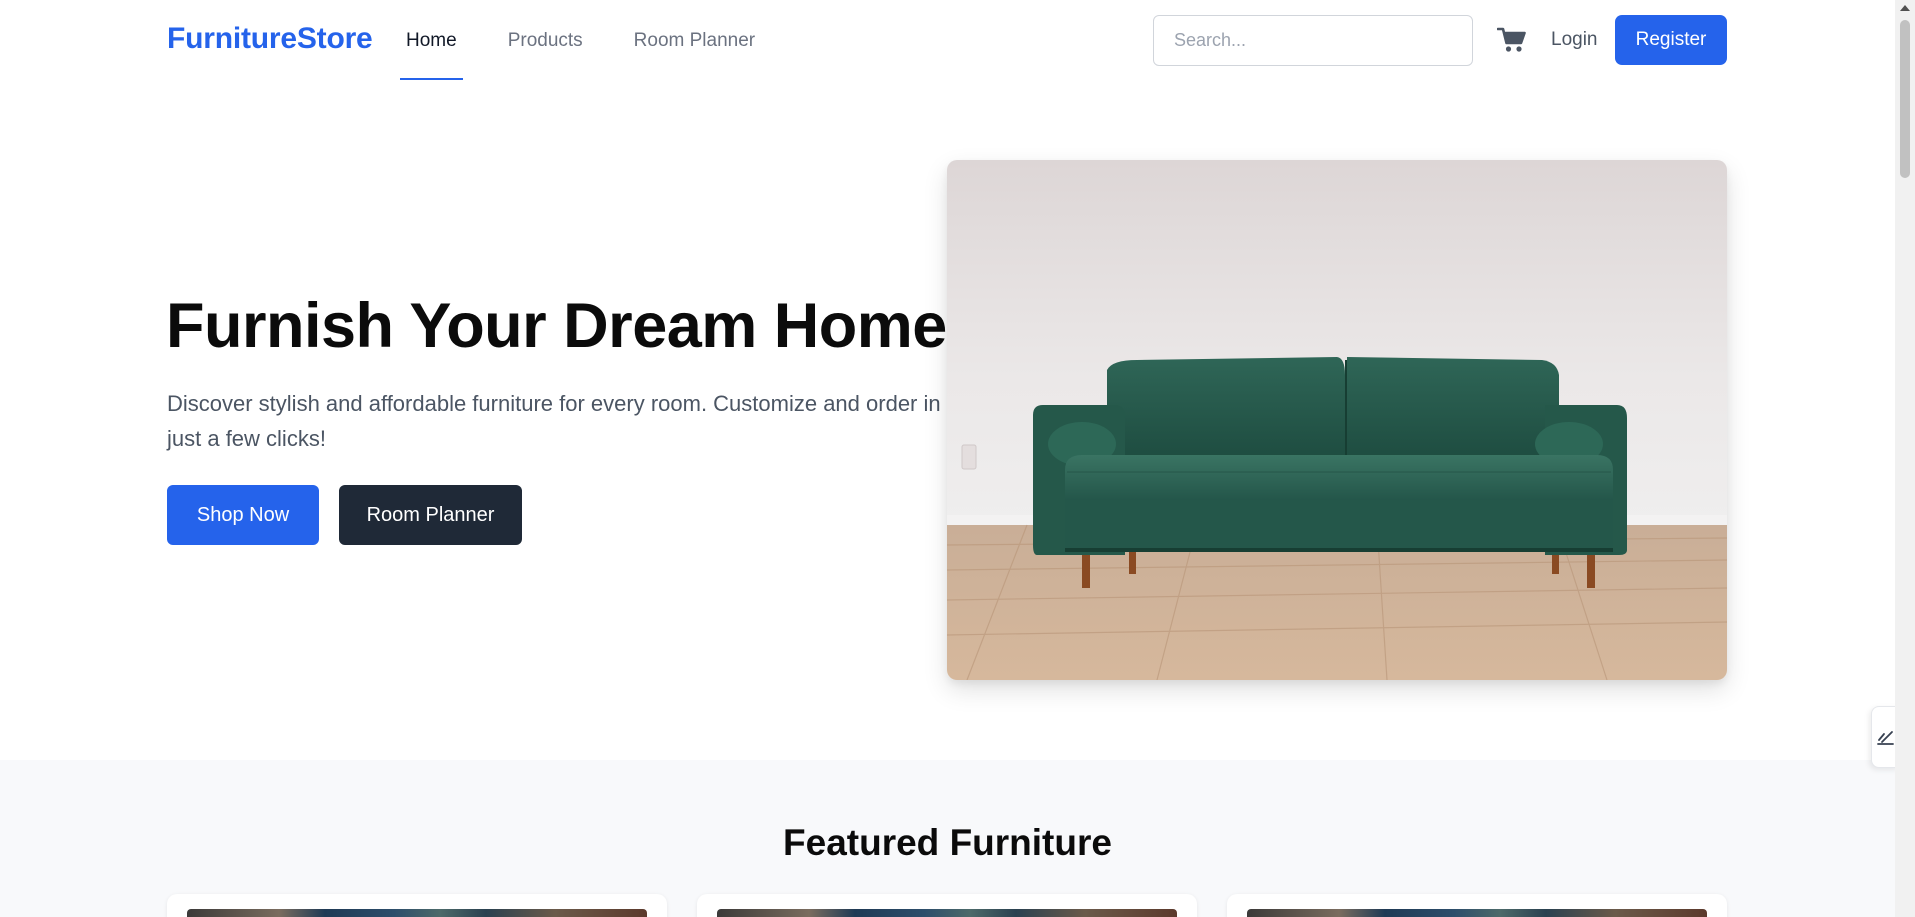 The image size is (1915, 917). What do you see at coordinates (1511, 40) in the screenshot?
I see `cart-icon` at bounding box center [1511, 40].